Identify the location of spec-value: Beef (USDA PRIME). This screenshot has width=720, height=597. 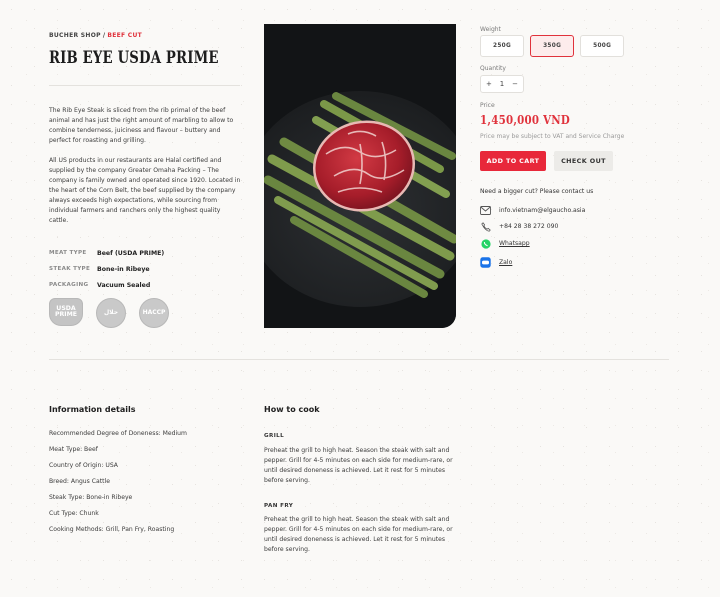
(131, 253).